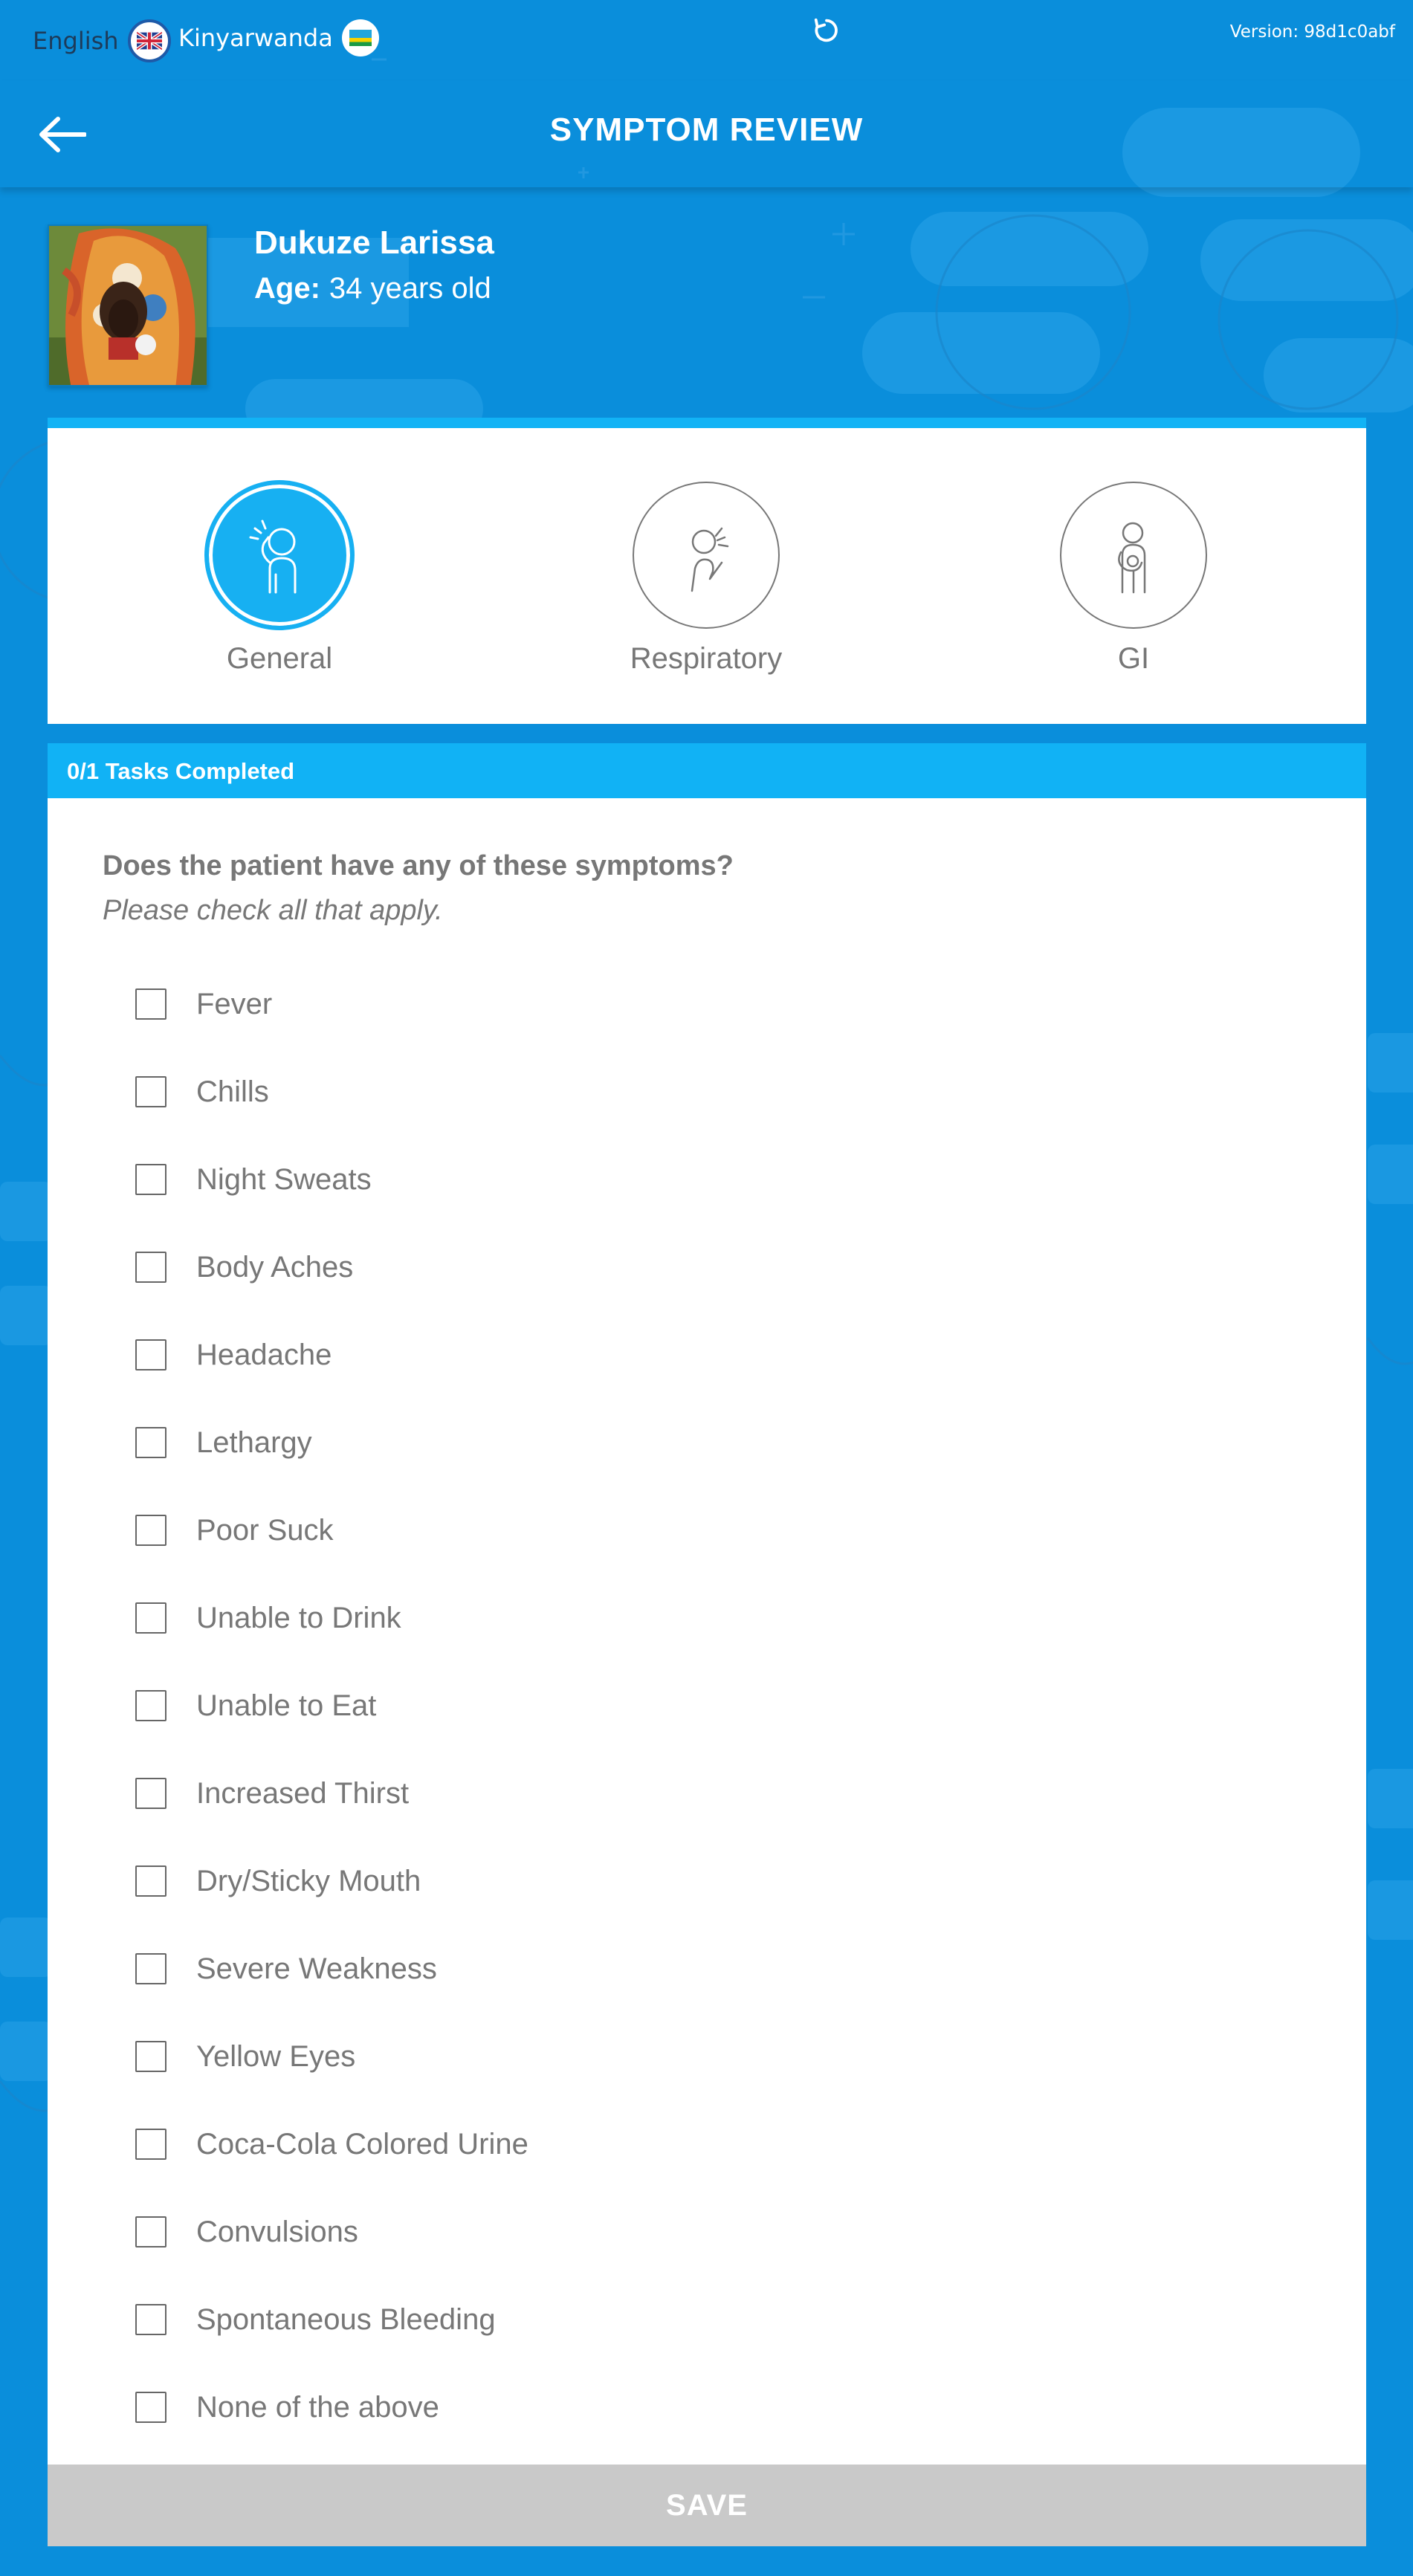 The height and width of the screenshot is (2576, 1413). Describe the element at coordinates (181, 771) in the screenshot. I see `tasks-progress-text: 0/1 Tasks Completed` at that location.